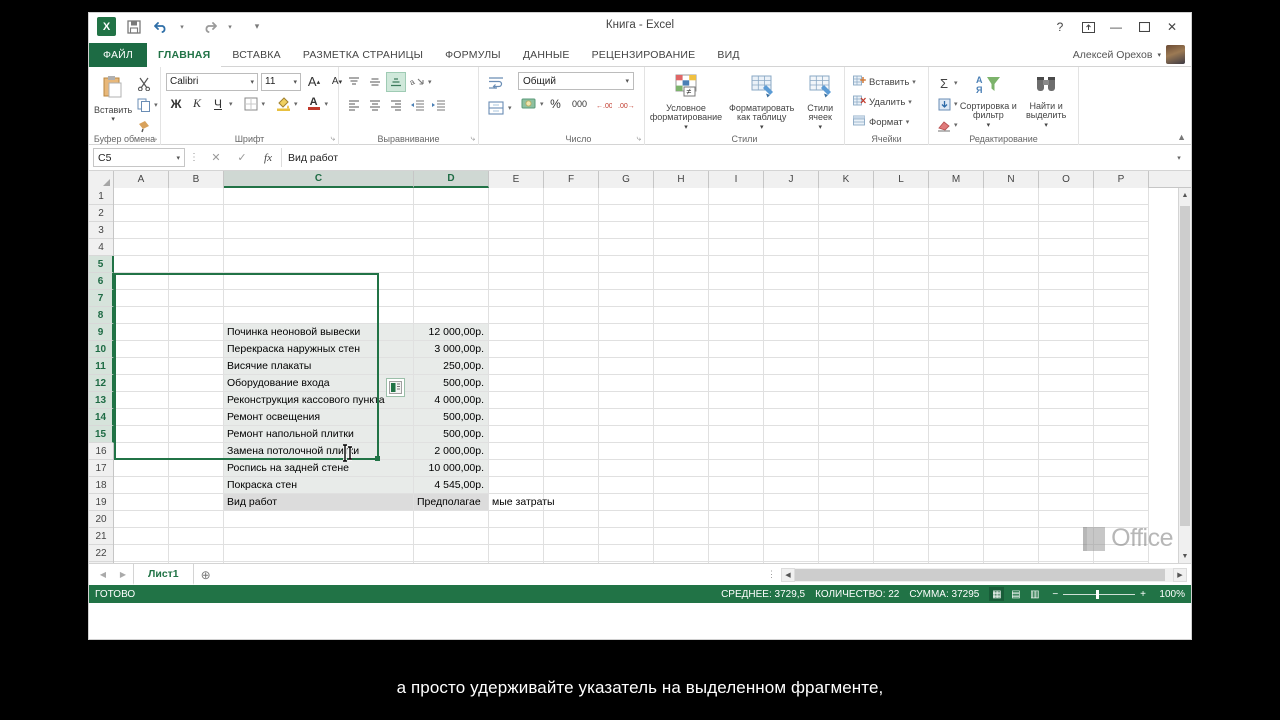 The image size is (1280, 720). What do you see at coordinates (141, 281) in the screenshot?
I see `cell-A18` at bounding box center [141, 281].